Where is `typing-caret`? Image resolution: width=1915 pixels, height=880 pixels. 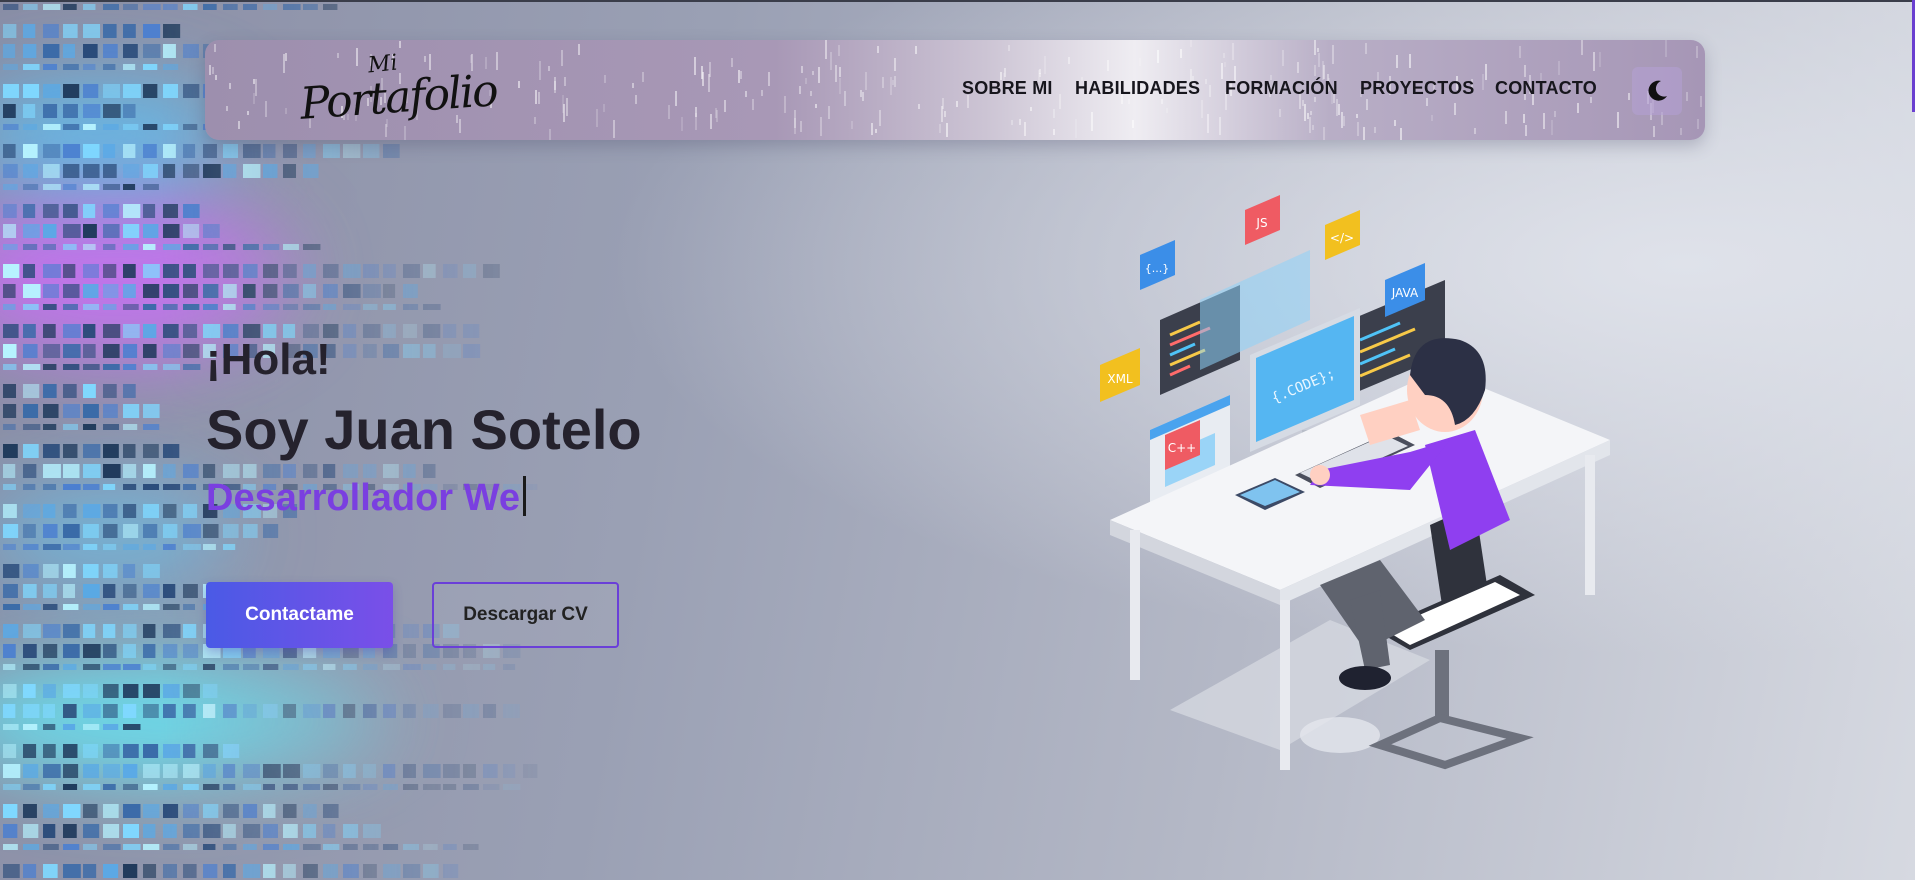
typing-caret is located at coordinates (524, 496).